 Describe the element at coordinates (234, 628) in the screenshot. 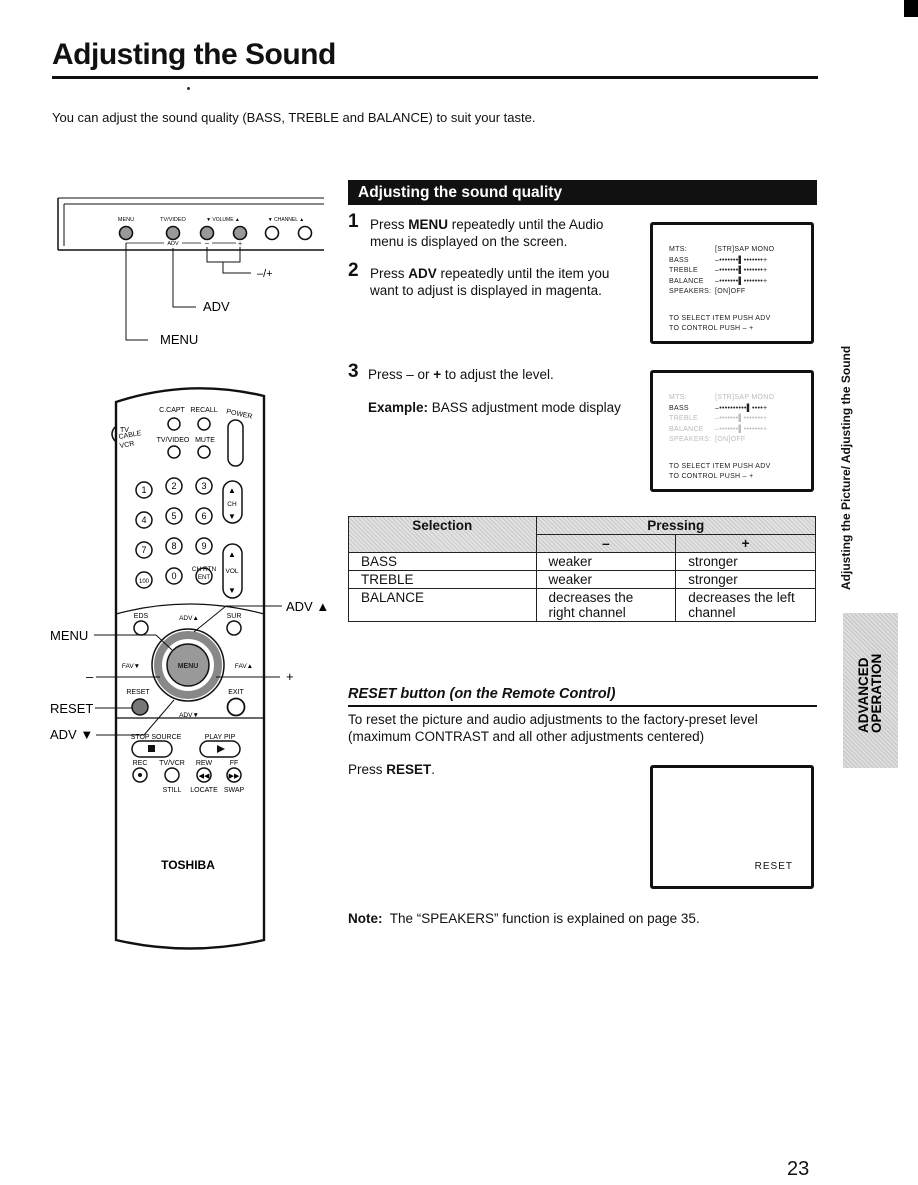

I see `sur-button` at that location.